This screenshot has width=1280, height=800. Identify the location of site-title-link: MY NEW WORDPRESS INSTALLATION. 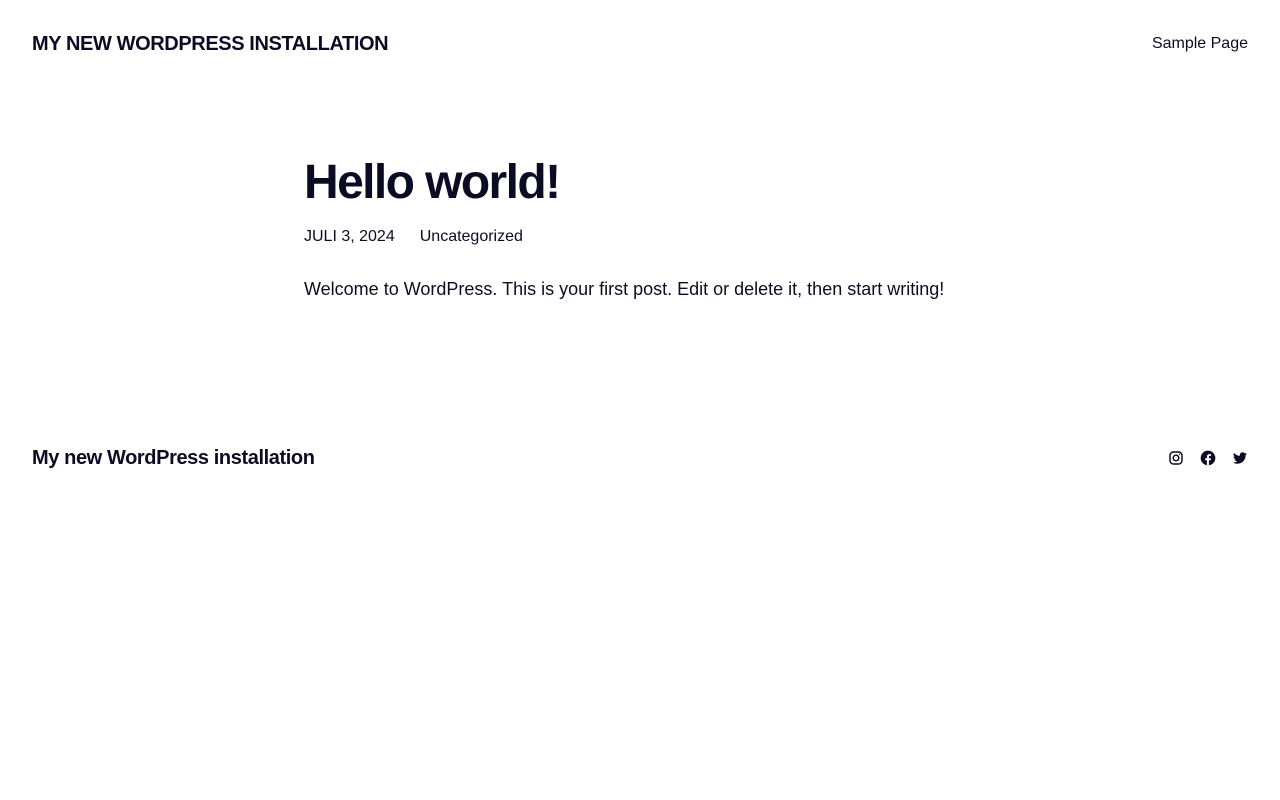
(210, 44).